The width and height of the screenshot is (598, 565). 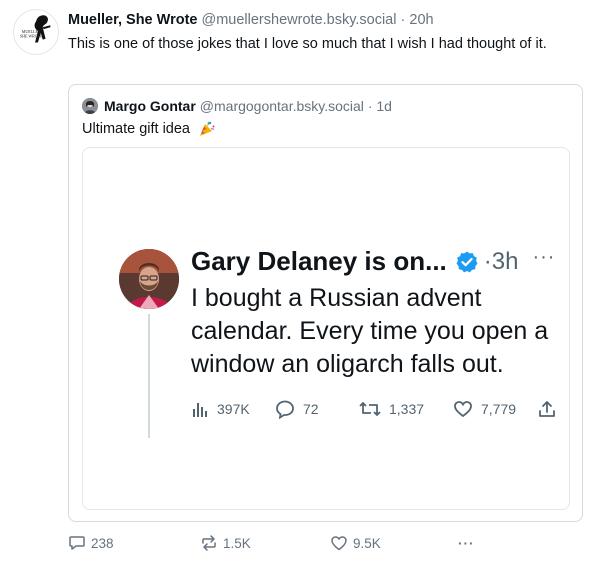 I want to click on more-options-icon: ···, so click(x=466, y=543).